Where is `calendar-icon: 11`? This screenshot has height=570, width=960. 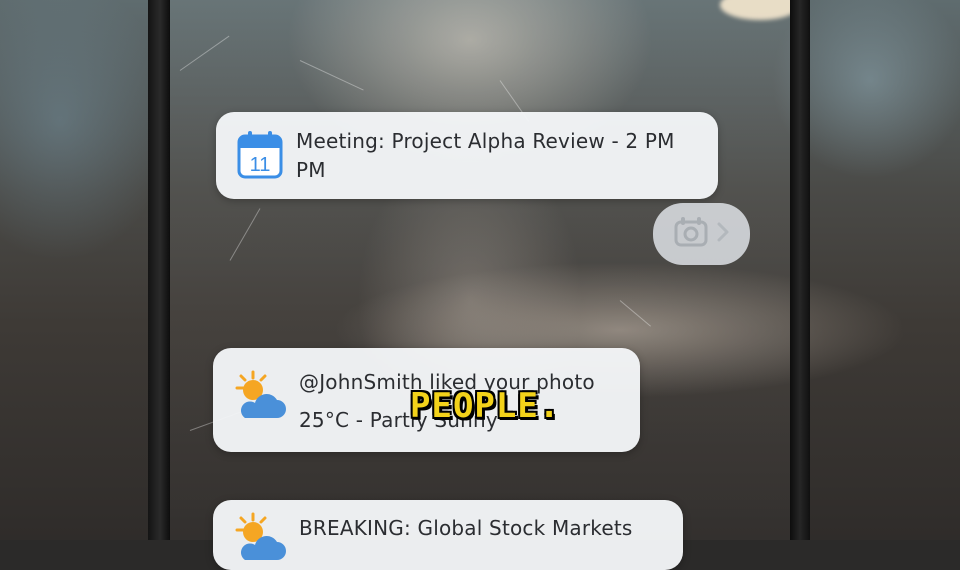 calendar-icon: 11 is located at coordinates (260, 155).